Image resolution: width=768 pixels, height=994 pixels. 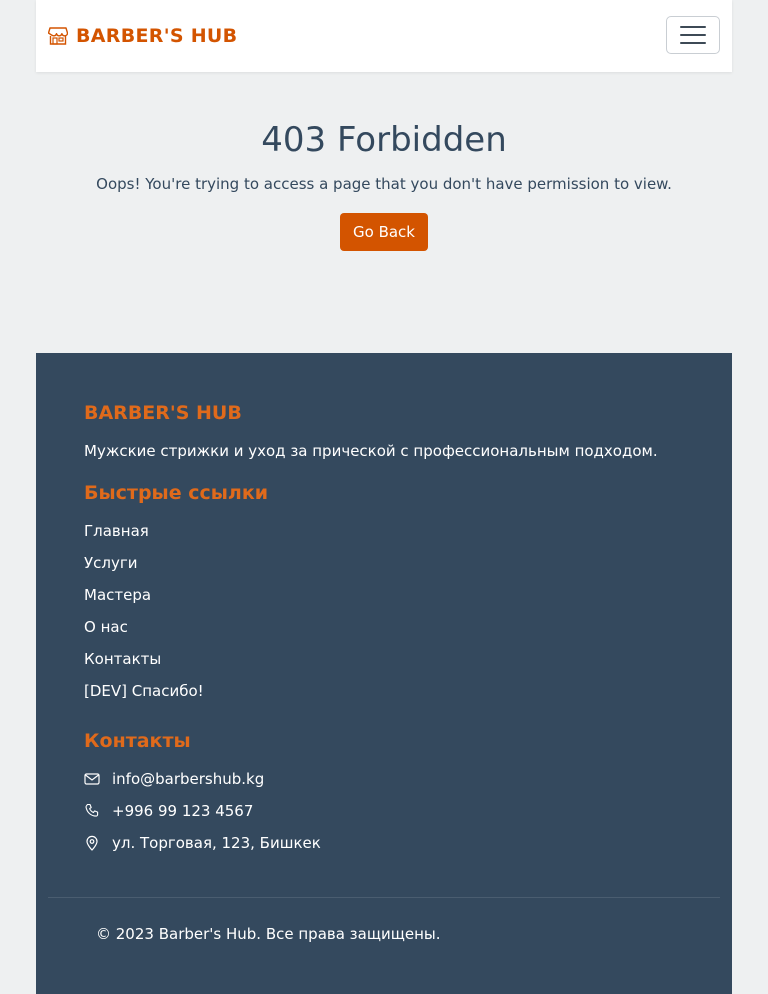 I want to click on contact-email: info@barbershub.kg, so click(x=394, y=783).